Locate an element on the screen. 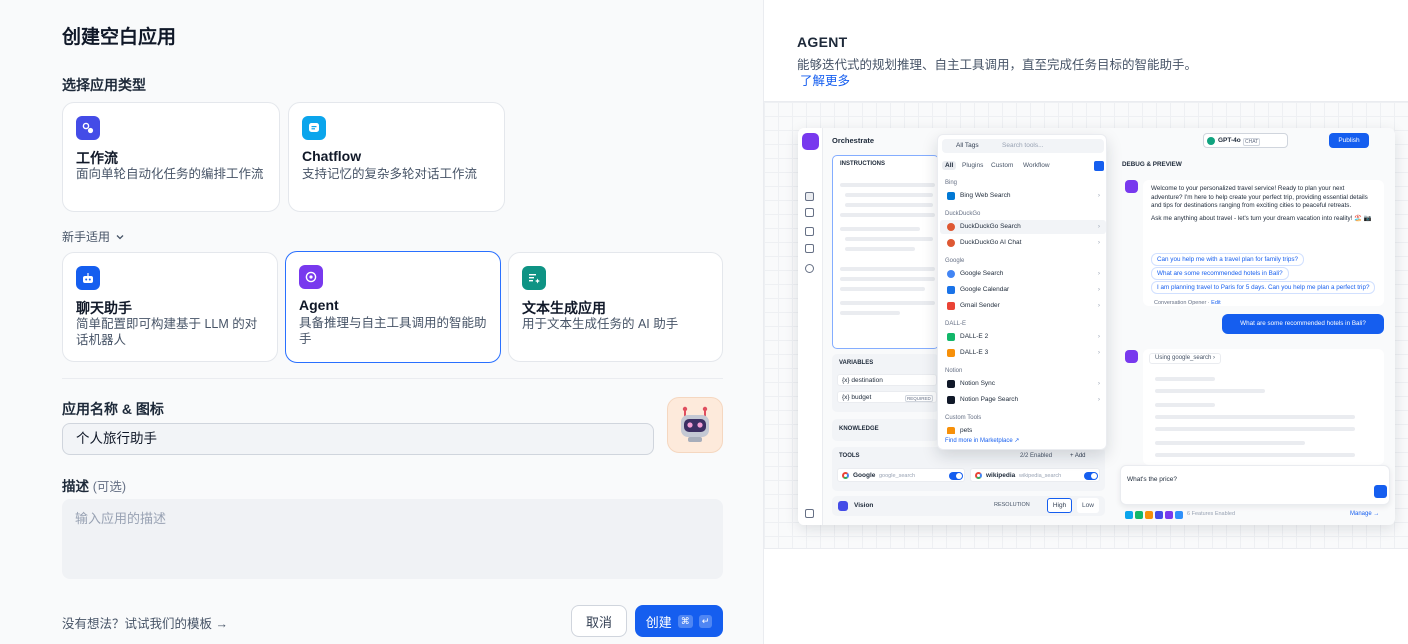 The image size is (1408, 644). novice-toggle: 新手适用 is located at coordinates (94, 236).